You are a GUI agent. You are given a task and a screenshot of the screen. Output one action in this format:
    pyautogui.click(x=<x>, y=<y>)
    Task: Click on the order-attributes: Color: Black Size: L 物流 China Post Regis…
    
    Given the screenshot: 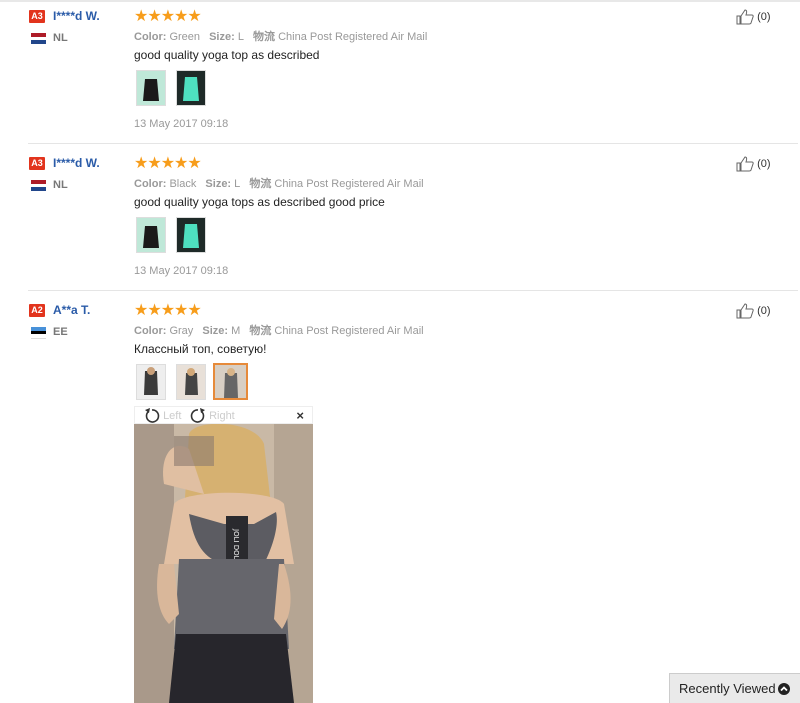 What is the action you would take?
    pyautogui.click(x=279, y=183)
    